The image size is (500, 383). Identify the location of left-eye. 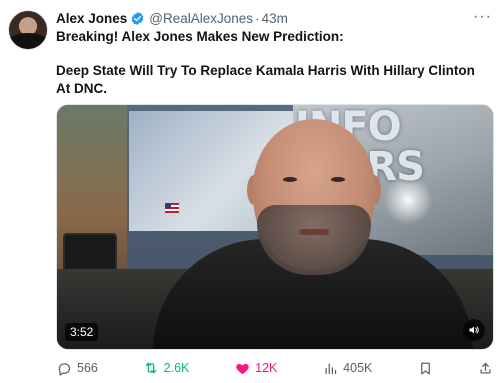
(290, 179).